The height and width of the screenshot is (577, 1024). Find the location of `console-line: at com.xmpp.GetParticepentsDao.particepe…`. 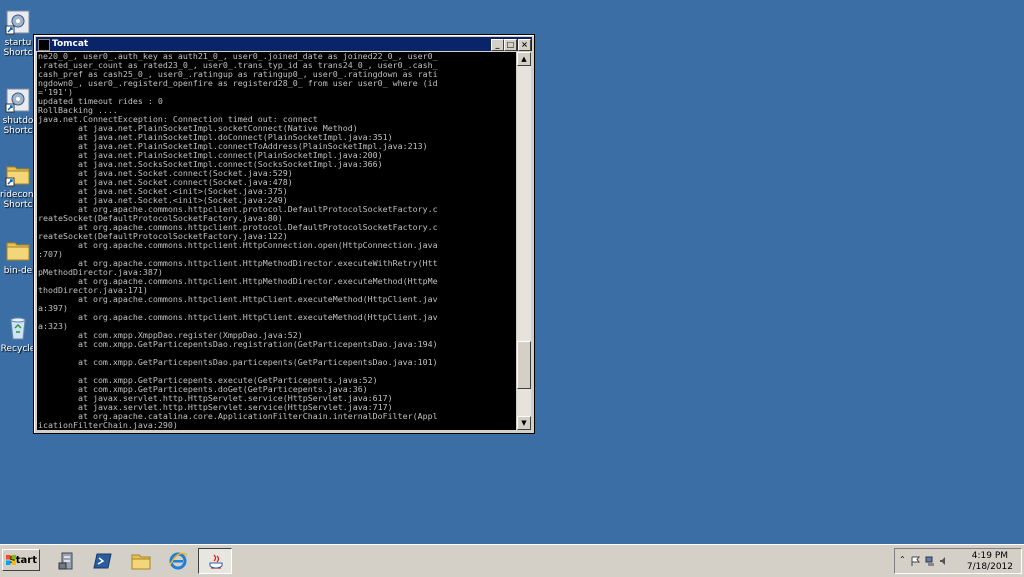

console-line: at com.xmpp.GetParticepentsDao.particepe… is located at coordinates (238, 362).